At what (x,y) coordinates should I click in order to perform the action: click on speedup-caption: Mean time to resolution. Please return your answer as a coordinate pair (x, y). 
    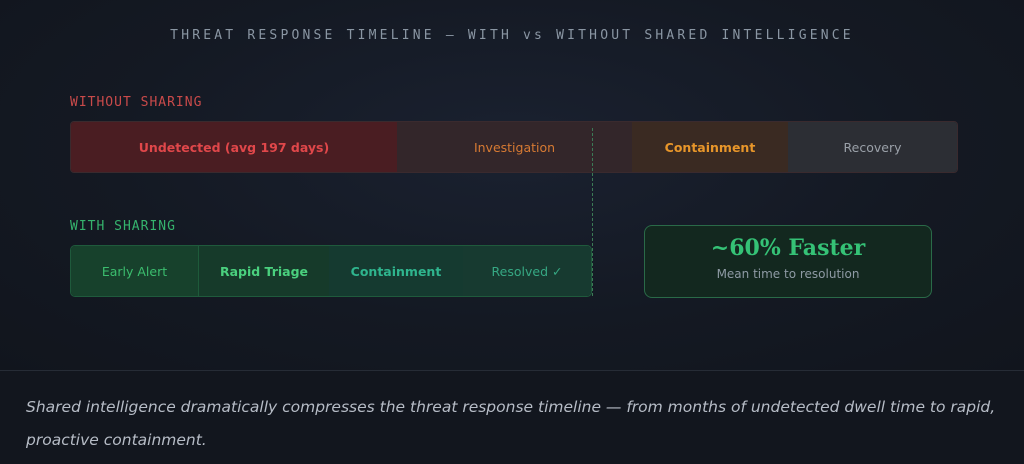
    Looking at the image, I should click on (788, 274).